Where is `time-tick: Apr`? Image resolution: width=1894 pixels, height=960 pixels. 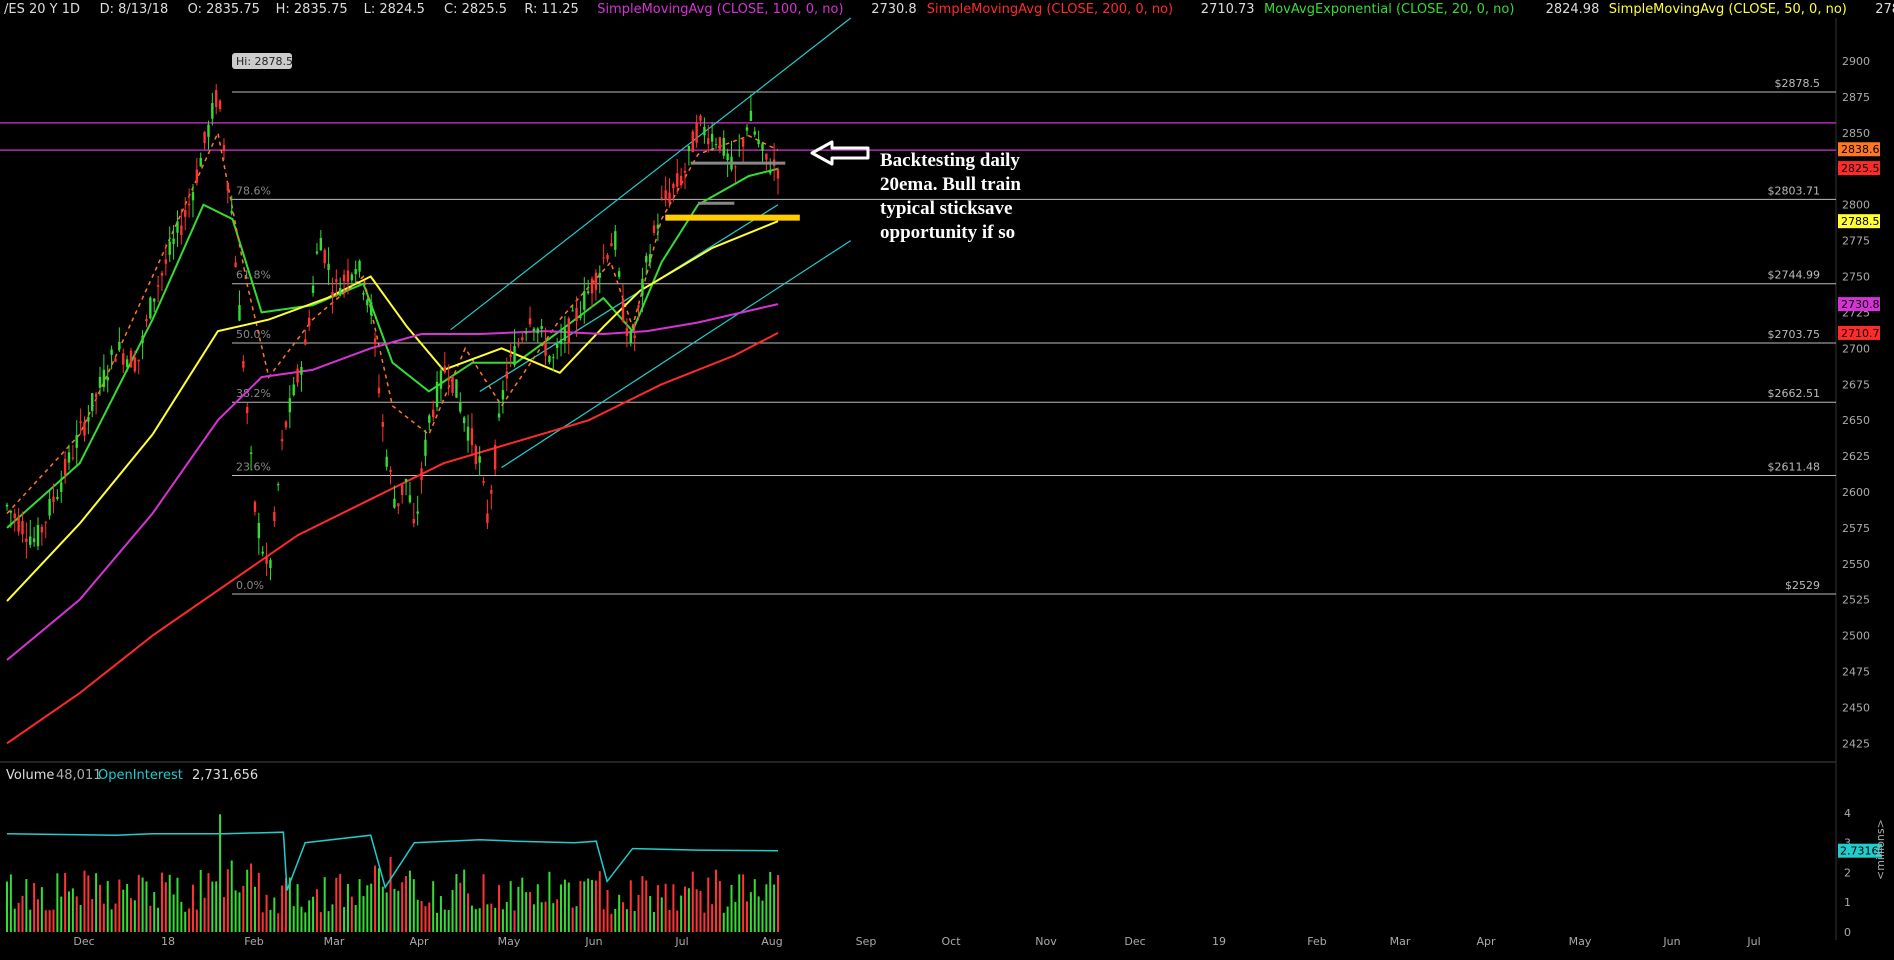
time-tick: Apr is located at coordinates (419, 941).